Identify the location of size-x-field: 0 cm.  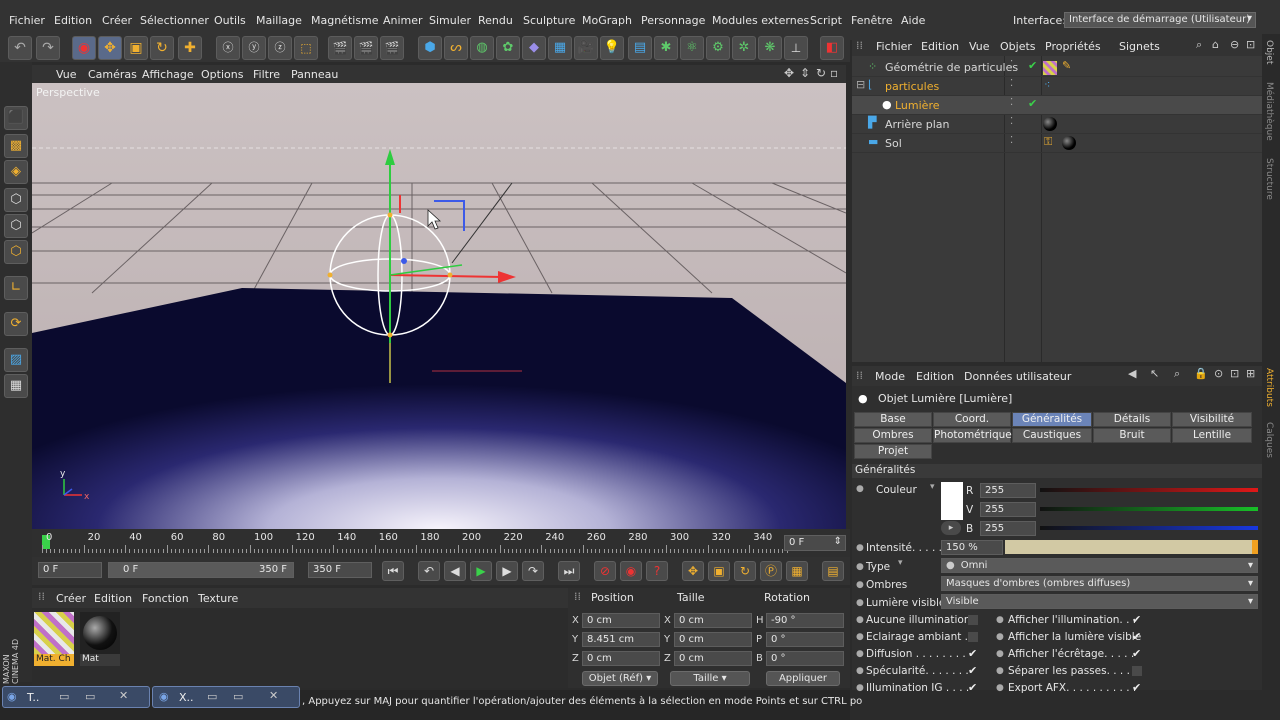
(713, 620).